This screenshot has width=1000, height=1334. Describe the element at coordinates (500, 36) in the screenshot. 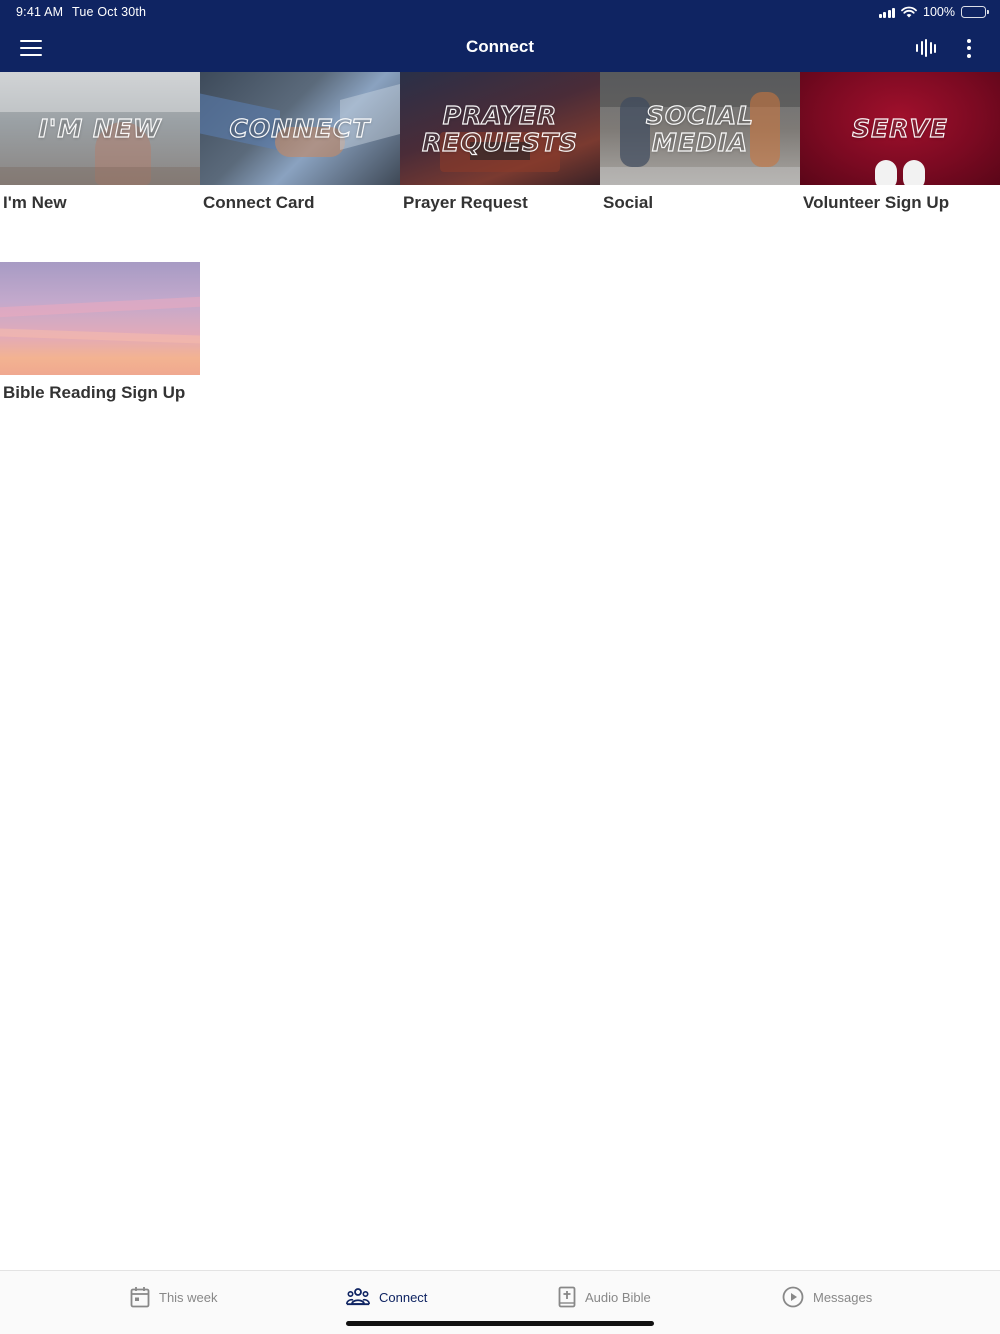

I see `app-header: 9:41 AM Tue Oct 30th 100% Connect` at that location.